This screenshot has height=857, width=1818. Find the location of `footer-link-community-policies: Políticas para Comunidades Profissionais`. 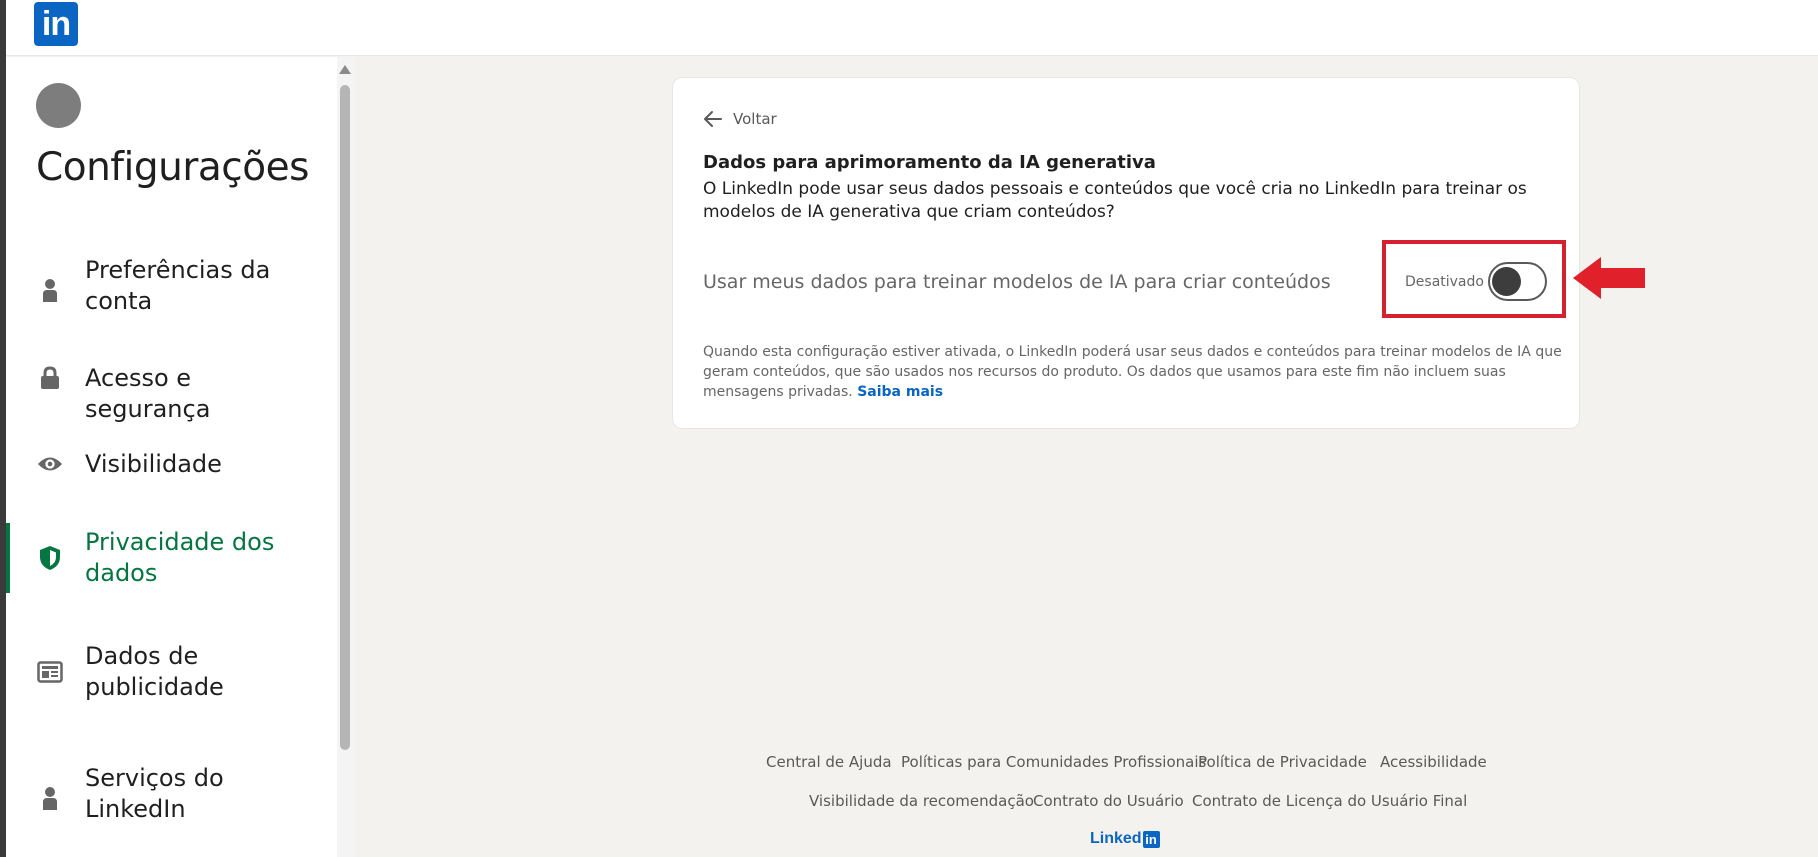

footer-link-community-policies: Políticas para Comunidades Profissionais is located at coordinates (1053, 762).